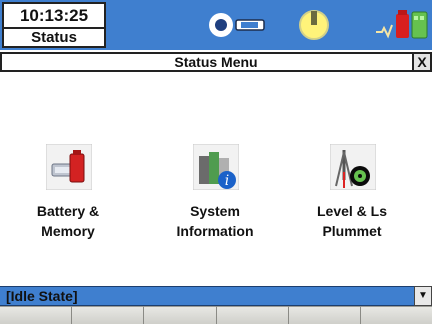 The image size is (432, 324). What do you see at coordinates (353, 167) in the screenshot?
I see `level-plummet-icon` at bounding box center [353, 167].